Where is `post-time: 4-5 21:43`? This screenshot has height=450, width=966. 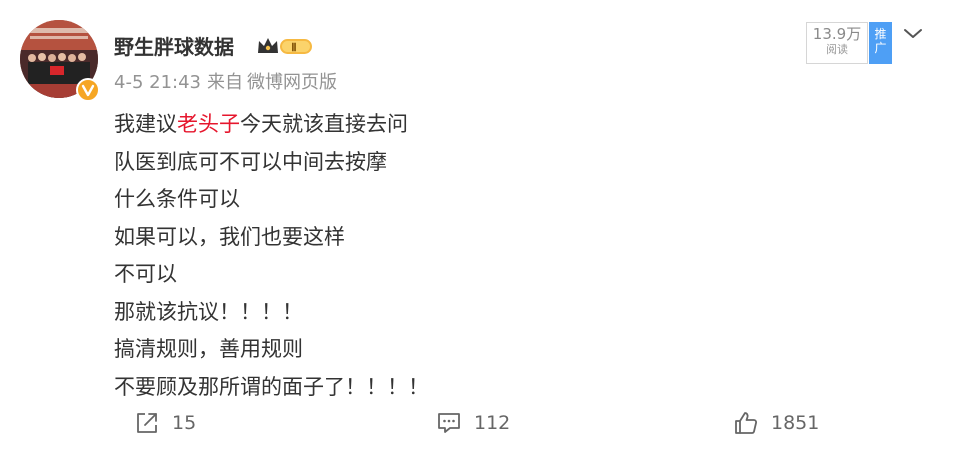 post-time: 4-5 21:43 is located at coordinates (157, 82).